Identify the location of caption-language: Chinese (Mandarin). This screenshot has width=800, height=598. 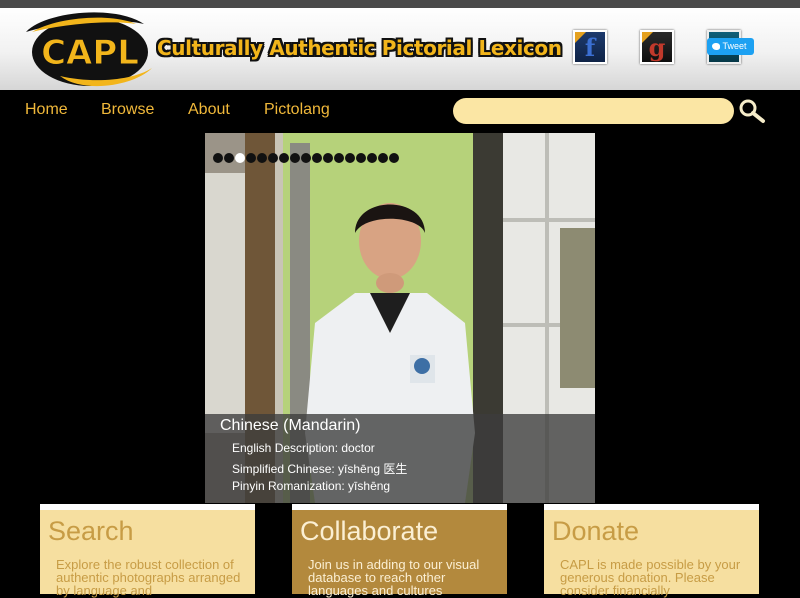
(290, 425).